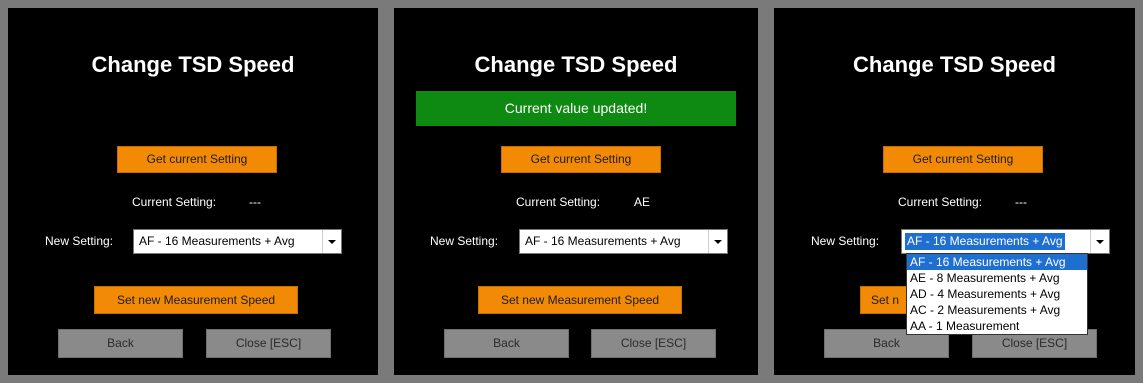 The height and width of the screenshot is (383, 1143). What do you see at coordinates (997, 326) in the screenshot?
I see `dropdown-option: AA - 1 Measurement` at bounding box center [997, 326].